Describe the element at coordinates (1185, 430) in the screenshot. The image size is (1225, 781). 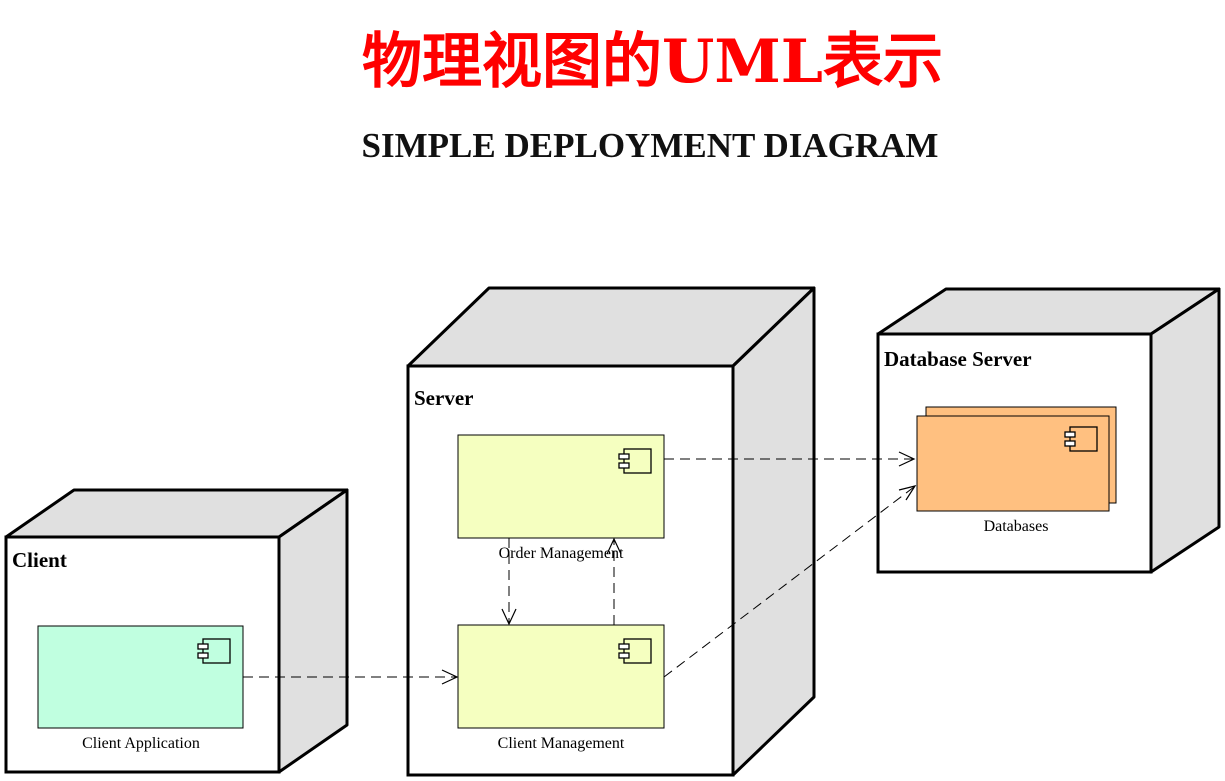
I see `database-node-side` at that location.